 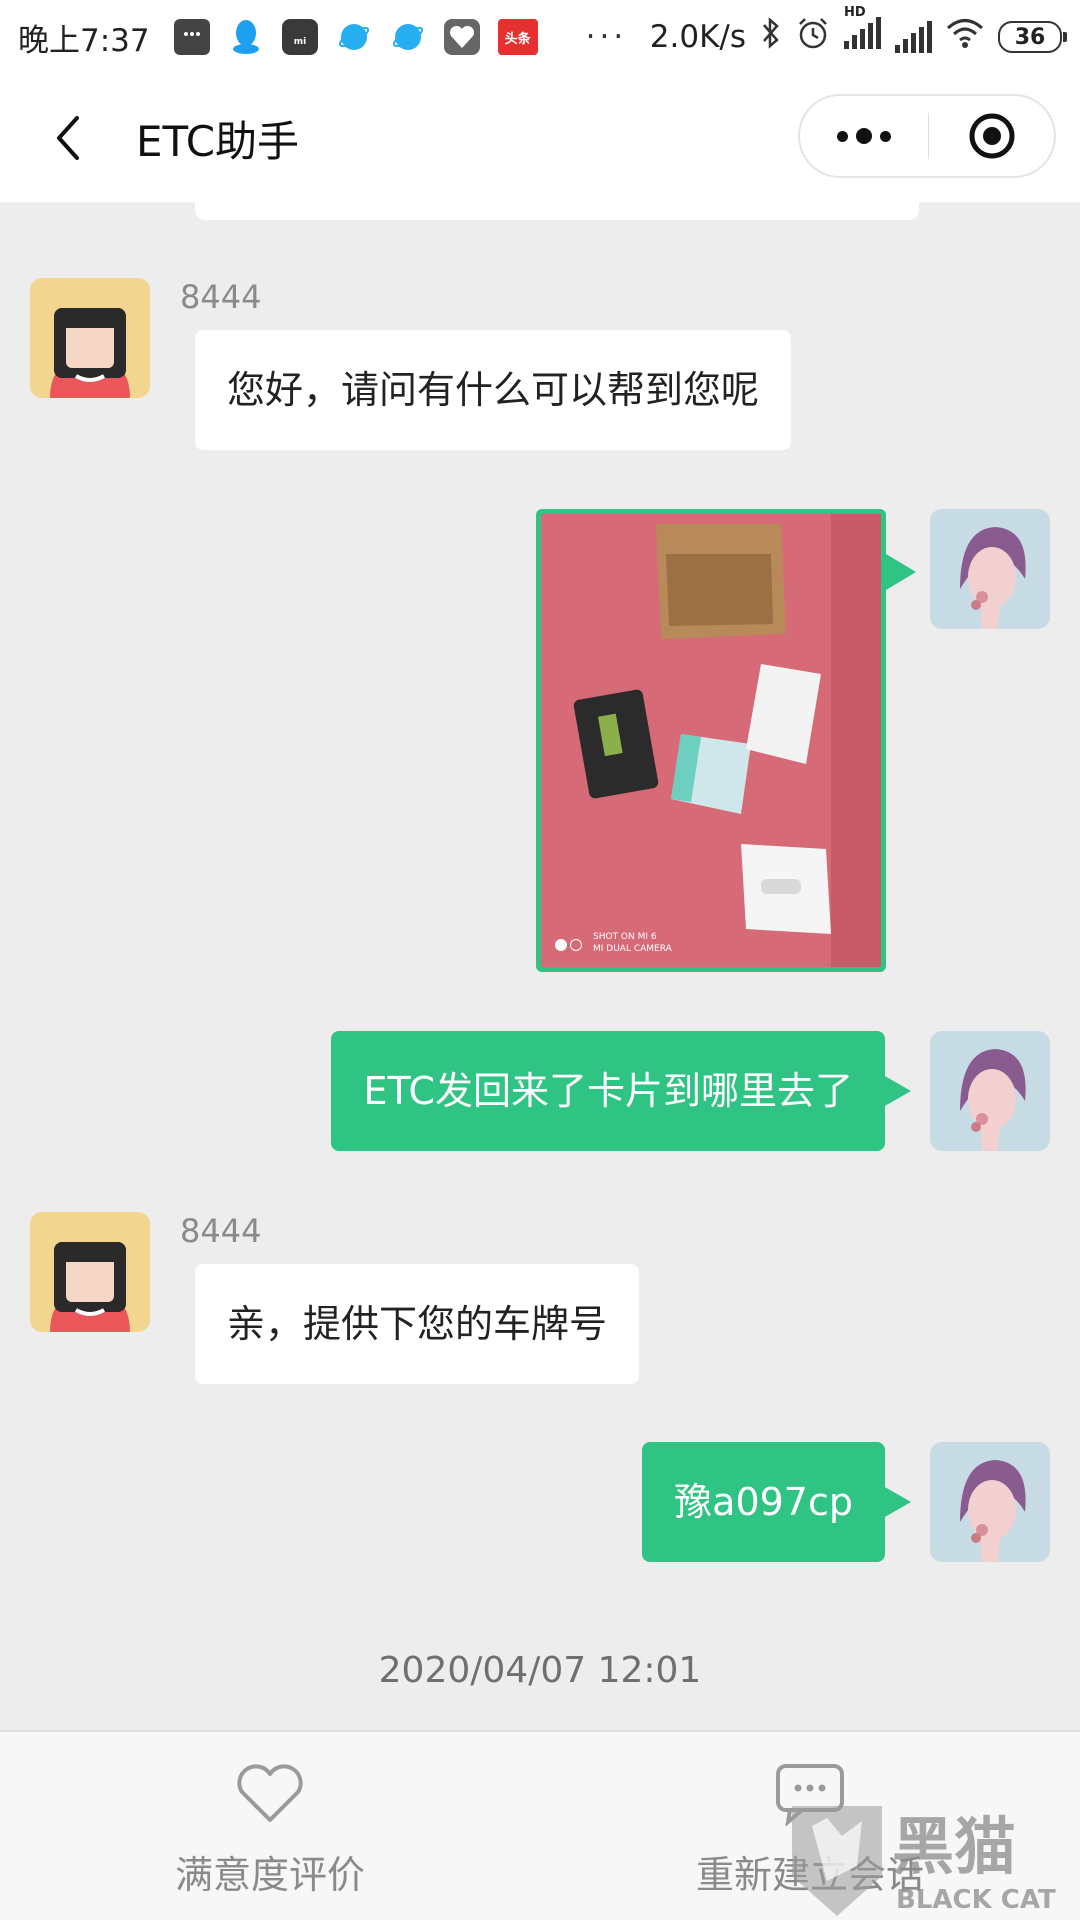 I want to click on target-close-icon, so click(x=991, y=136).